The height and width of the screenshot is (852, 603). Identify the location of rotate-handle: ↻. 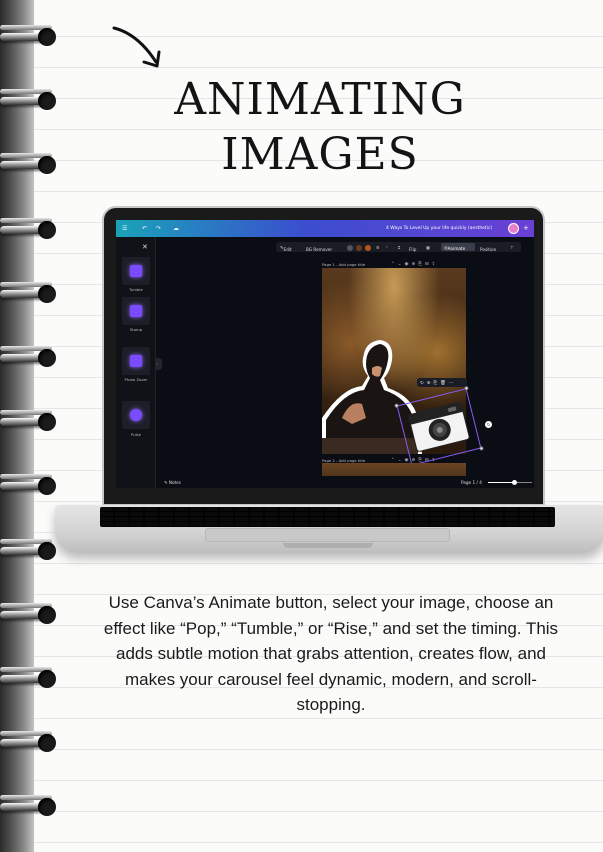
(488, 424).